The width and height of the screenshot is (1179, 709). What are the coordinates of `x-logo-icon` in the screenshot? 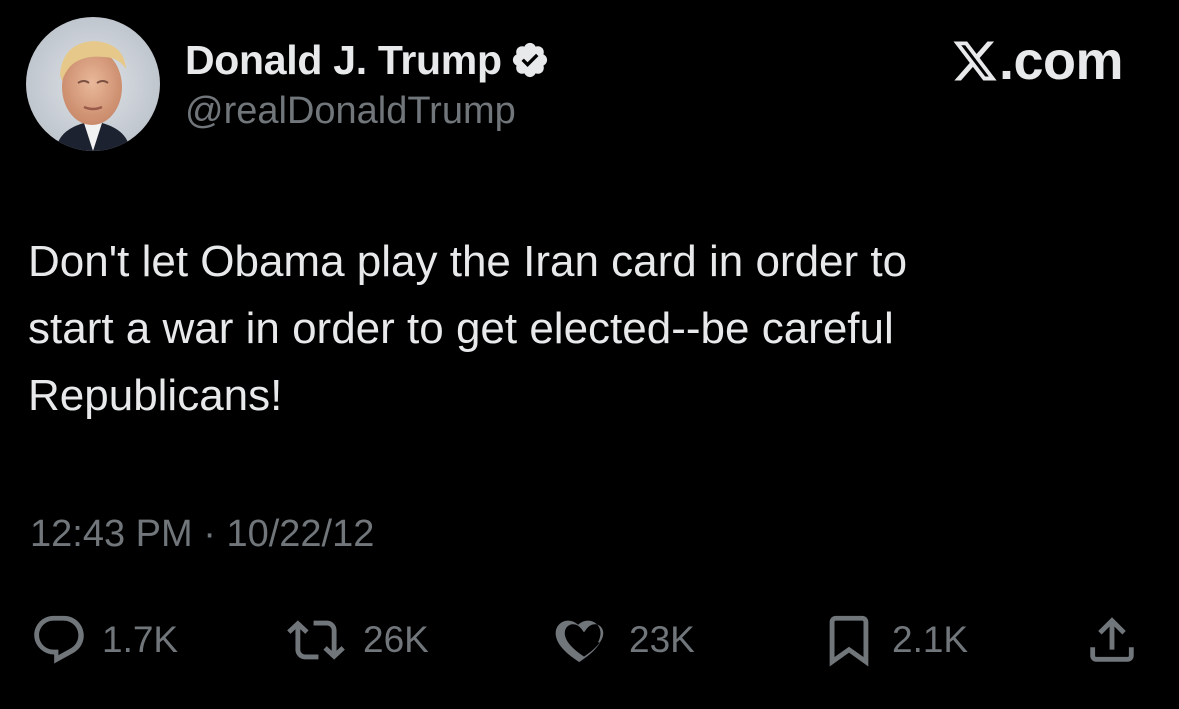 It's located at (975, 61).